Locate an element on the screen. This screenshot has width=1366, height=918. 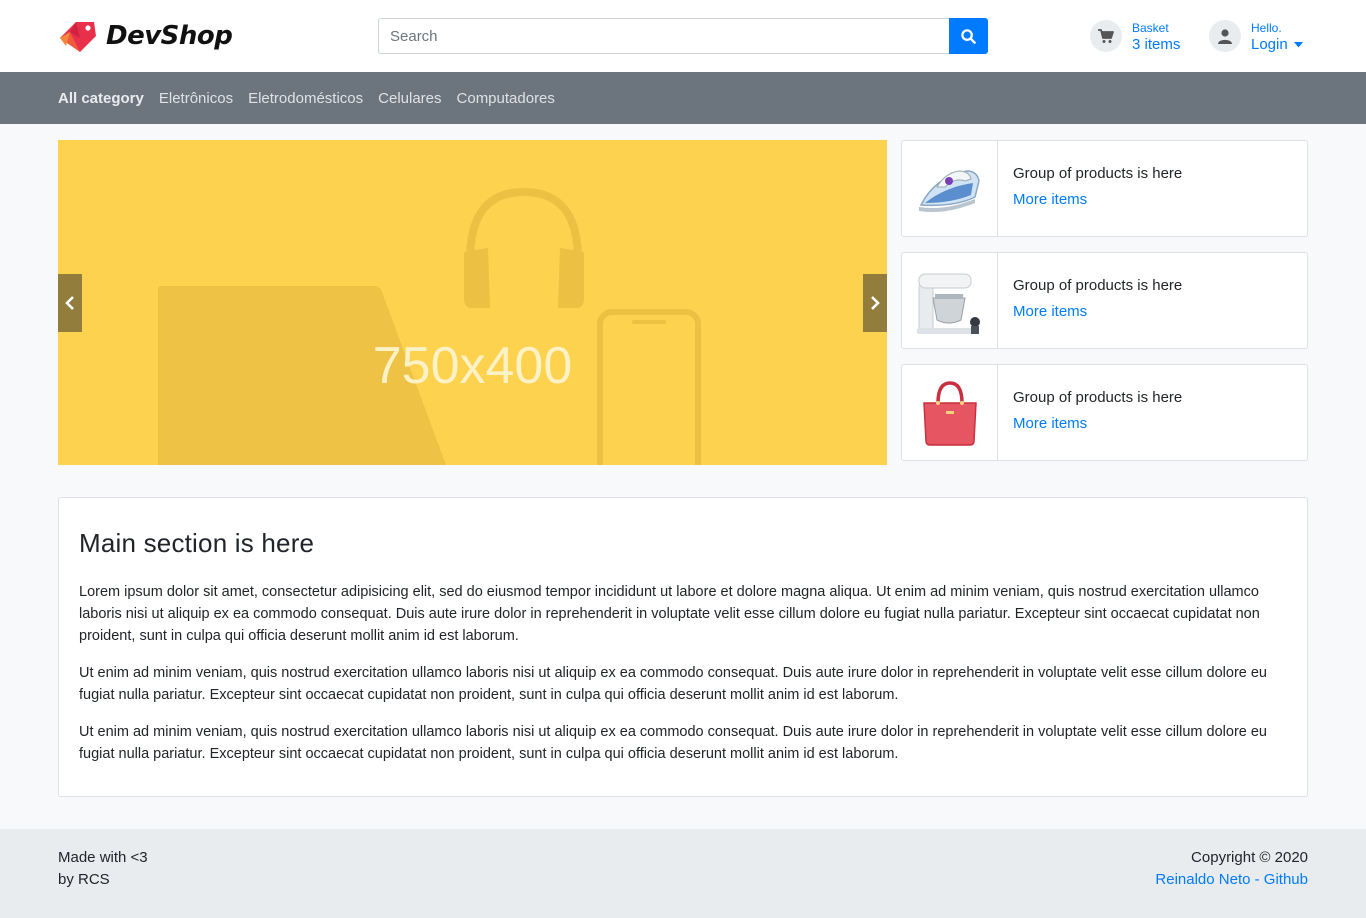
carousel-prev-button is located at coordinates (70, 303).